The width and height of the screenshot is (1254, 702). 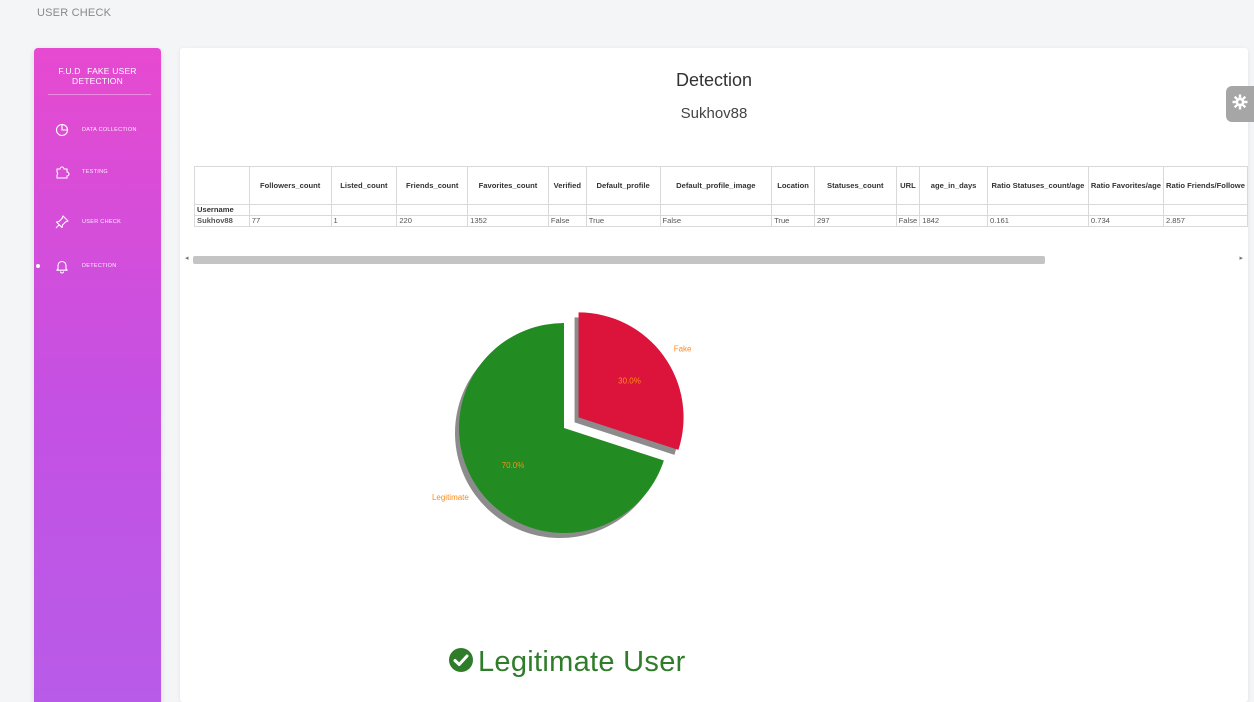 What do you see at coordinates (513, 465) in the screenshot?
I see `pie-percent-label: 70.0%` at bounding box center [513, 465].